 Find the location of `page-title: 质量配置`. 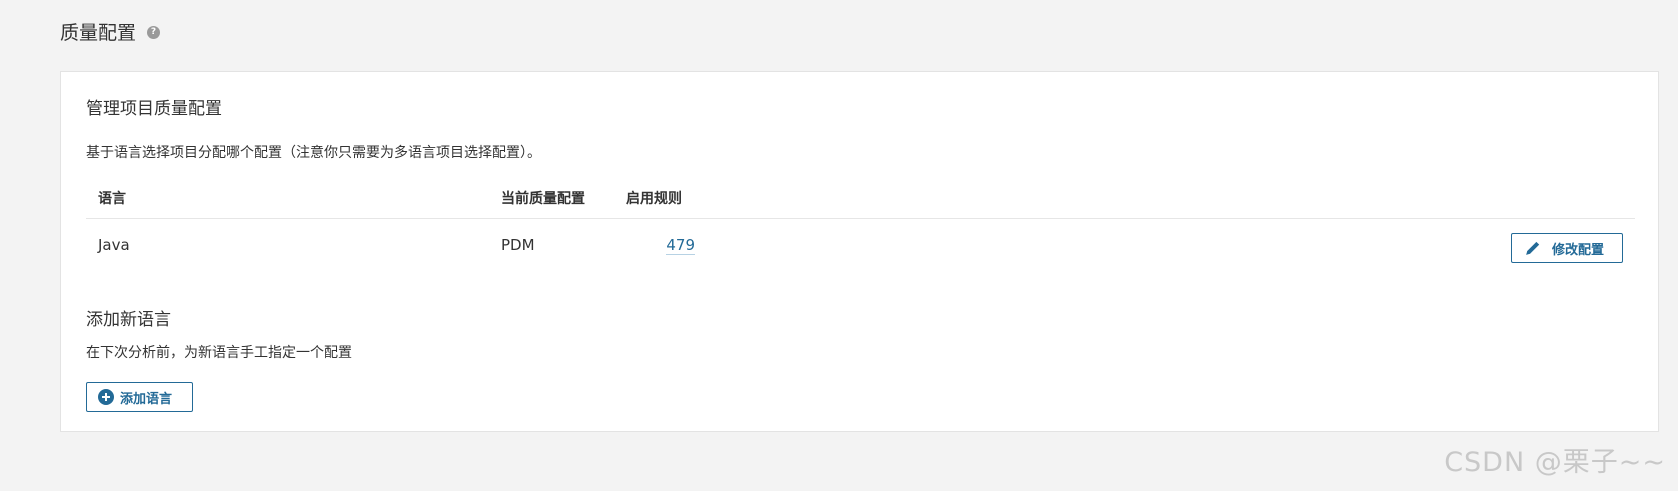

page-title: 质量配置 is located at coordinates (98, 32).